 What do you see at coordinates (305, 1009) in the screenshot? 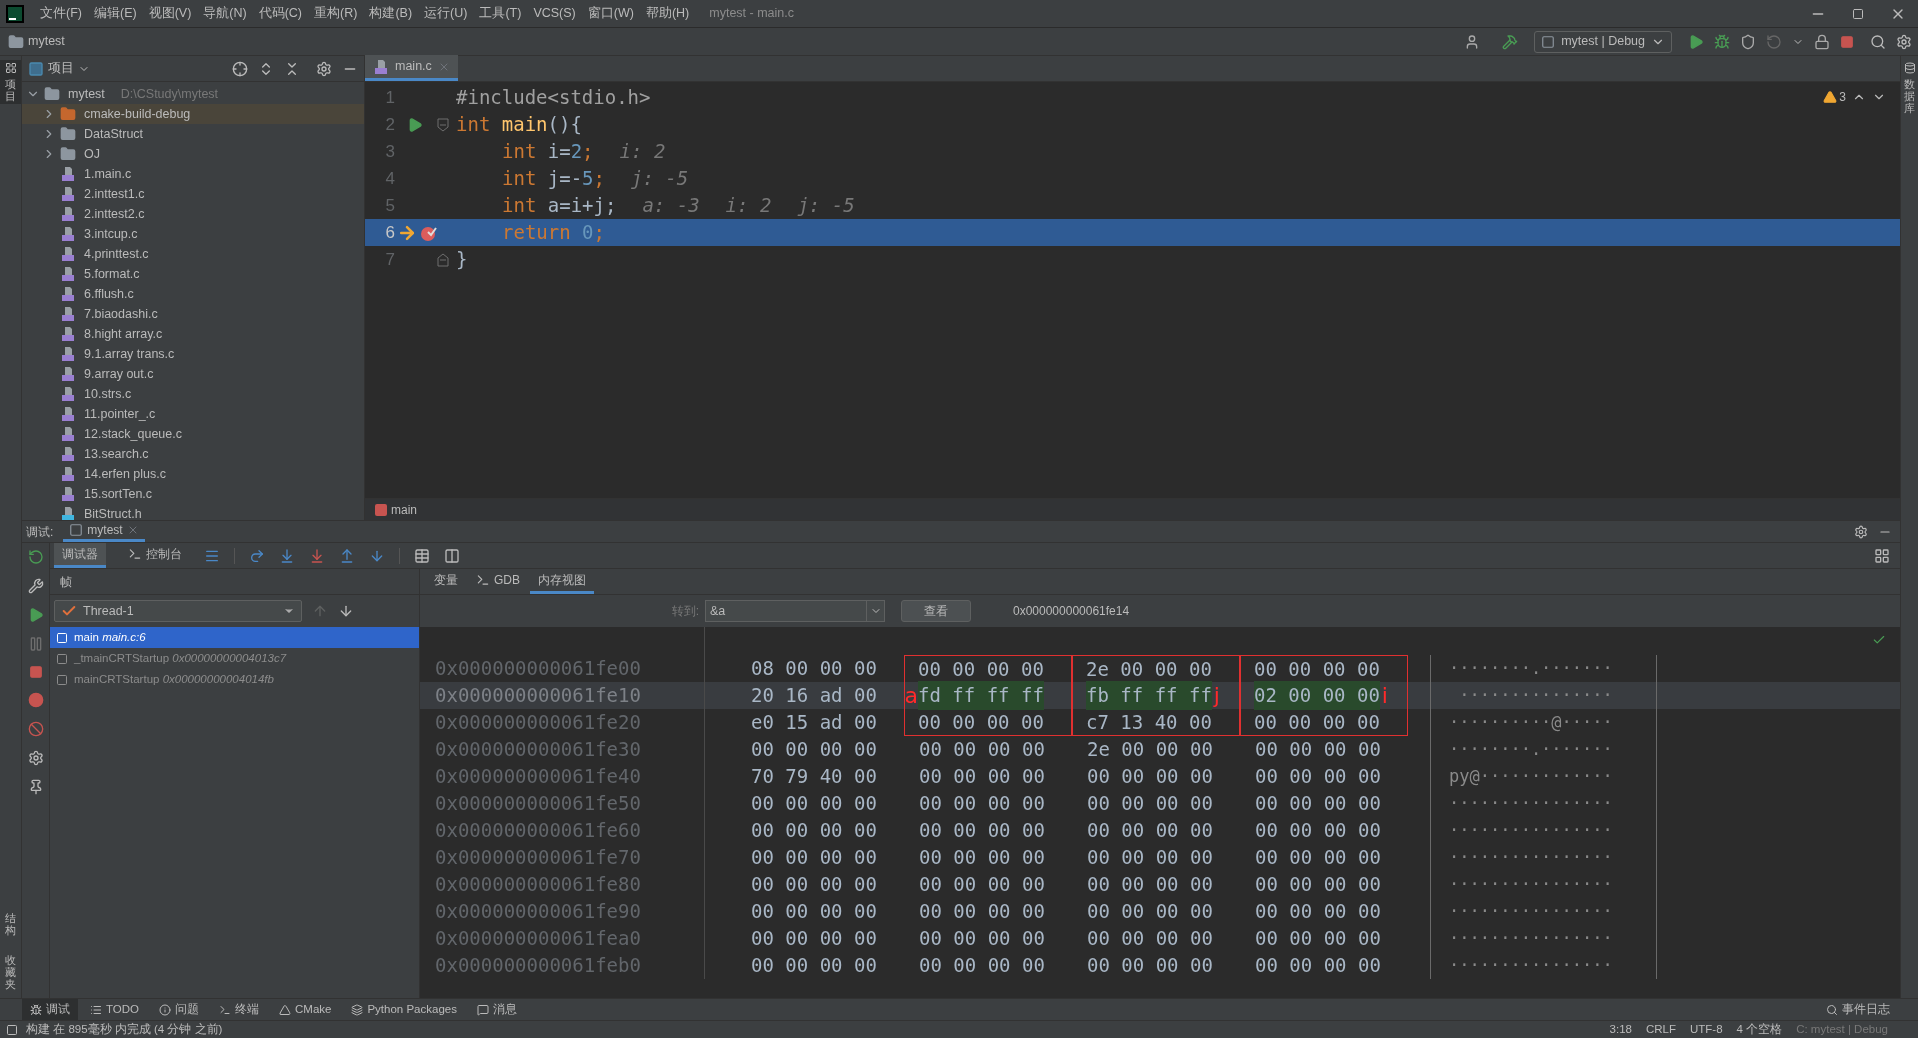
I see `tool-window-tab: CMake` at bounding box center [305, 1009].